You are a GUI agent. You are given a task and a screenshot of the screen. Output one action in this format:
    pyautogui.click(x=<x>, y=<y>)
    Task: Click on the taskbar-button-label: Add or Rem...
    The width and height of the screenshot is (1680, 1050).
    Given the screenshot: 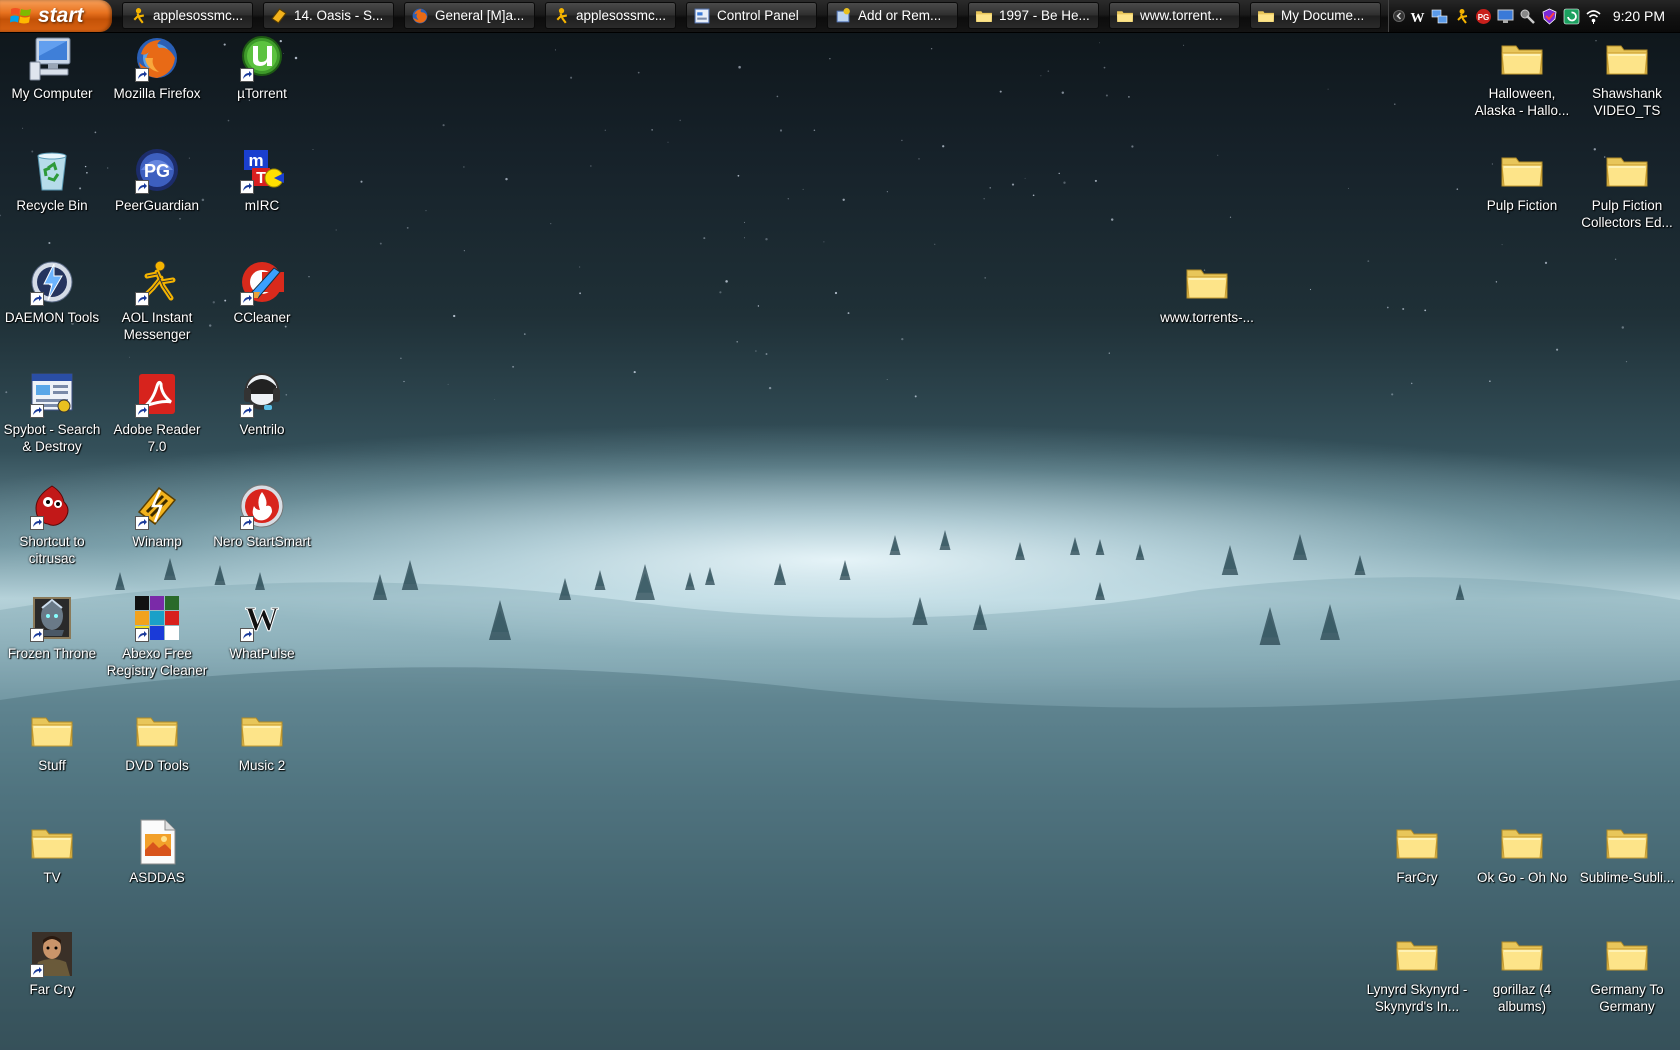 What is the action you would take?
    pyautogui.click(x=900, y=15)
    